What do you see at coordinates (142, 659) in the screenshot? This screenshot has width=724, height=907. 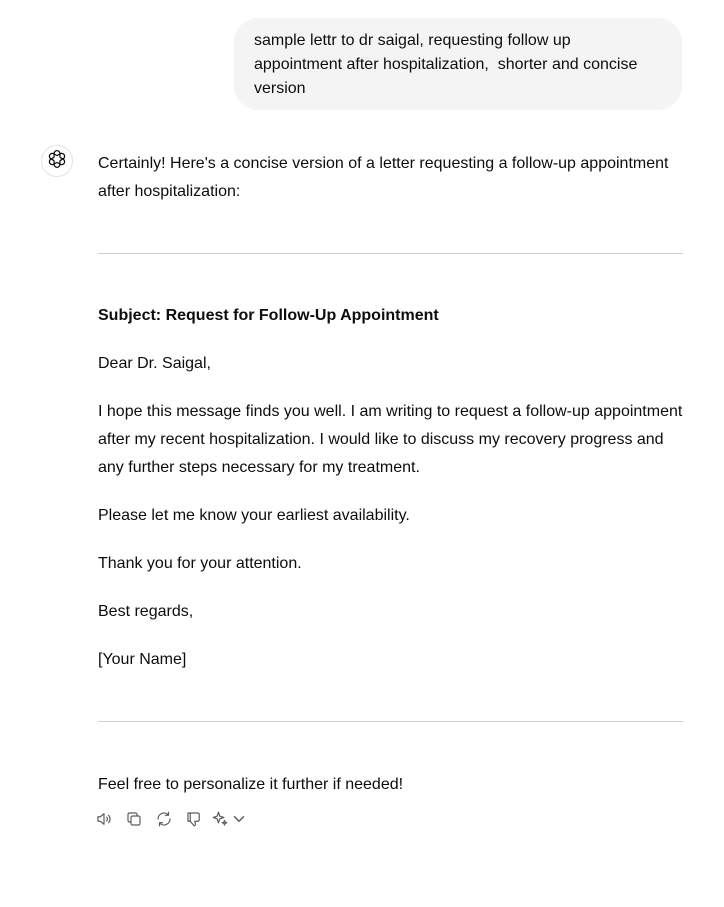 I see `letter-signature: [Your Name]` at bounding box center [142, 659].